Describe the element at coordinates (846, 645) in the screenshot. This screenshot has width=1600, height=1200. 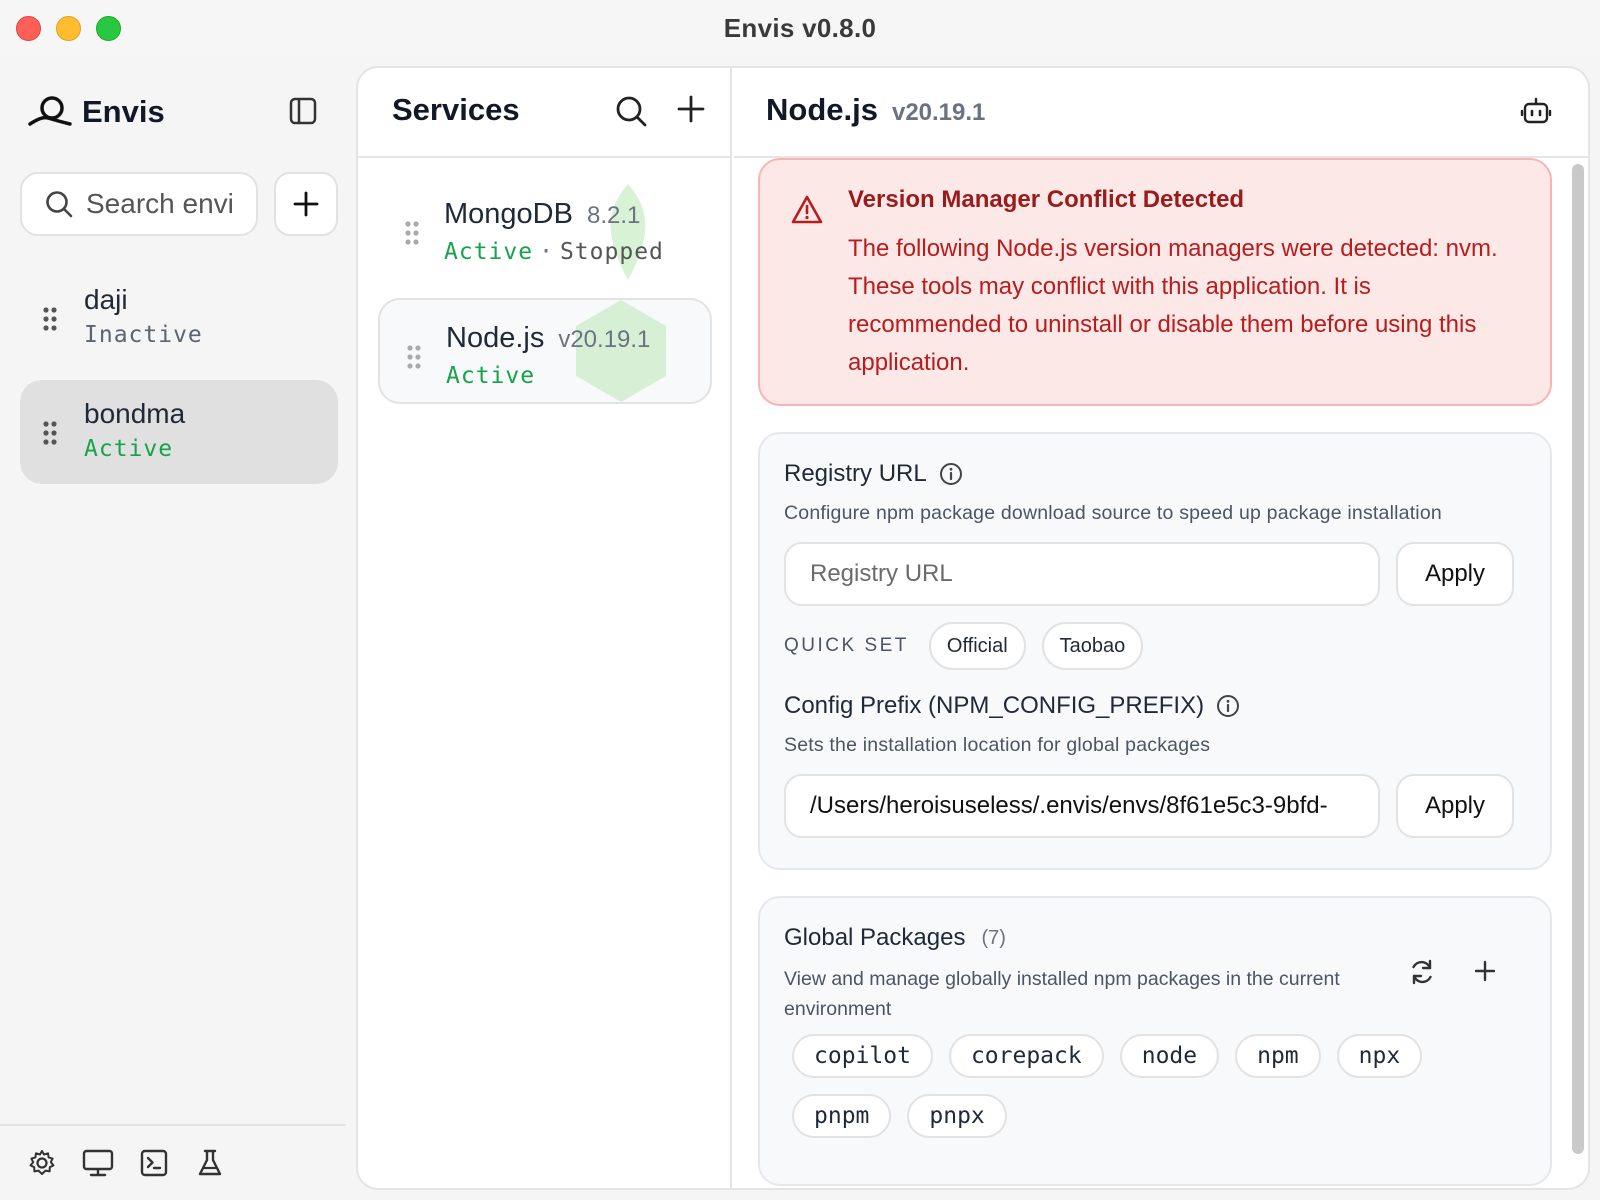
I see `quick-set-label: QUICK SET` at that location.